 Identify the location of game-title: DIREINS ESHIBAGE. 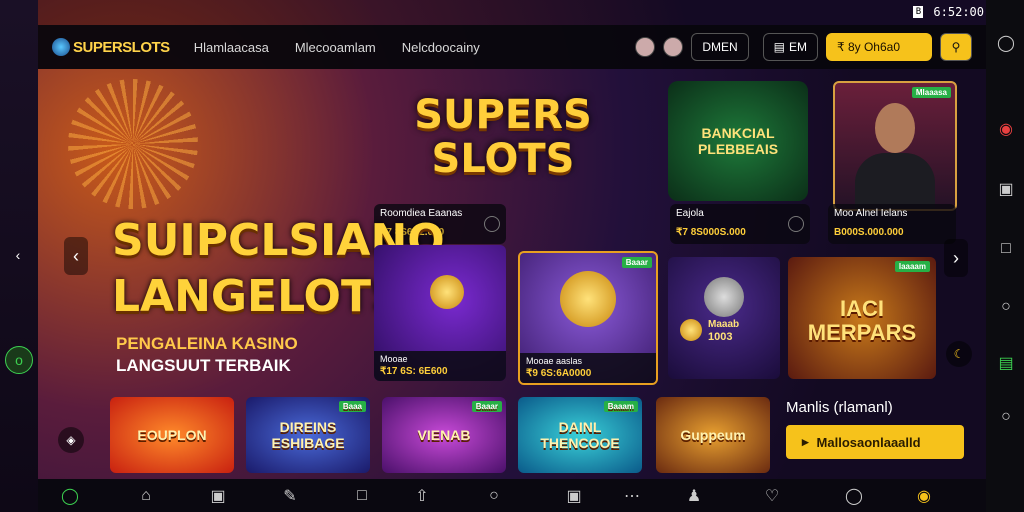
(308, 435).